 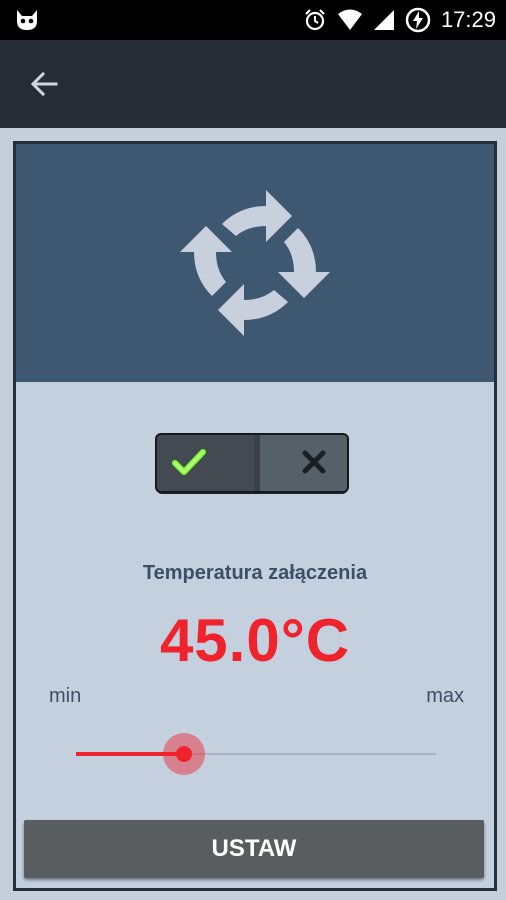 I want to click on set-button: USTAW, so click(x=254, y=849).